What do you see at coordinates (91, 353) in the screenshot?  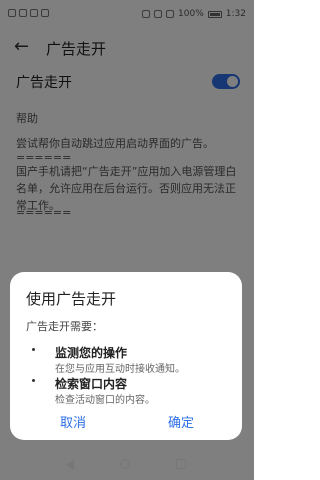 I see `permission-title: 监测您的操作` at bounding box center [91, 353].